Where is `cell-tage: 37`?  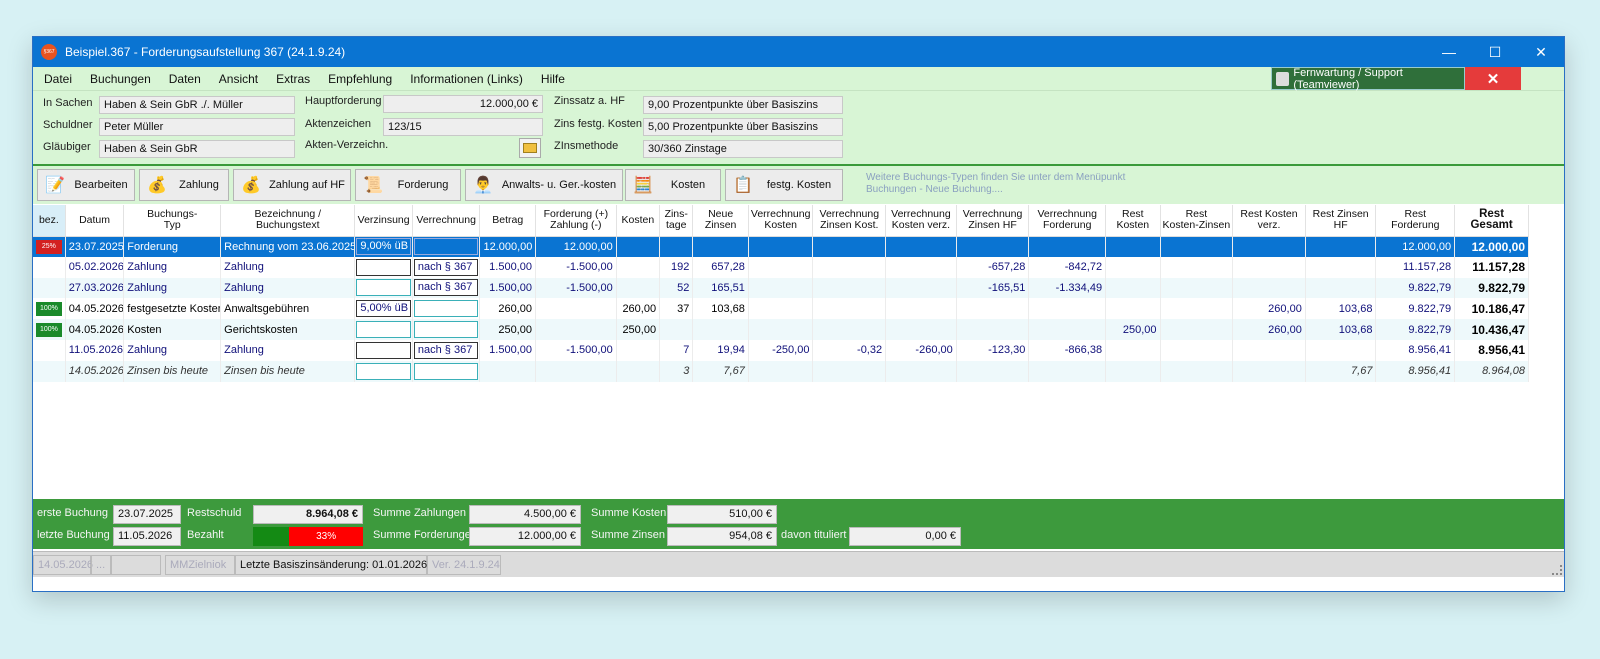 cell-tage: 37 is located at coordinates (676, 309).